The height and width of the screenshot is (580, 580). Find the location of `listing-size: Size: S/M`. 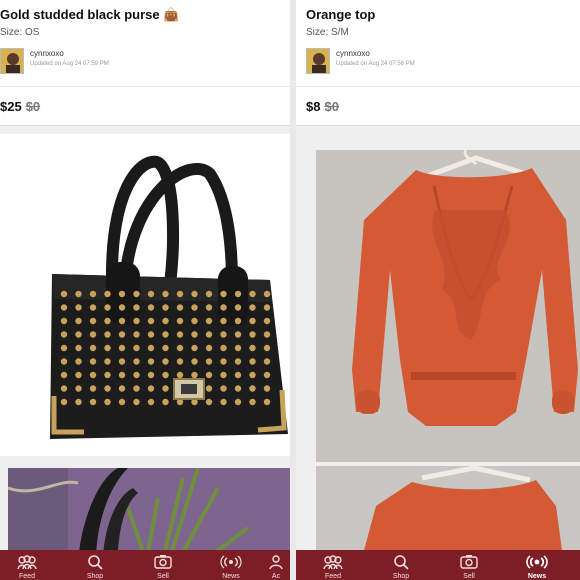

listing-size: Size: S/M is located at coordinates (327, 32).